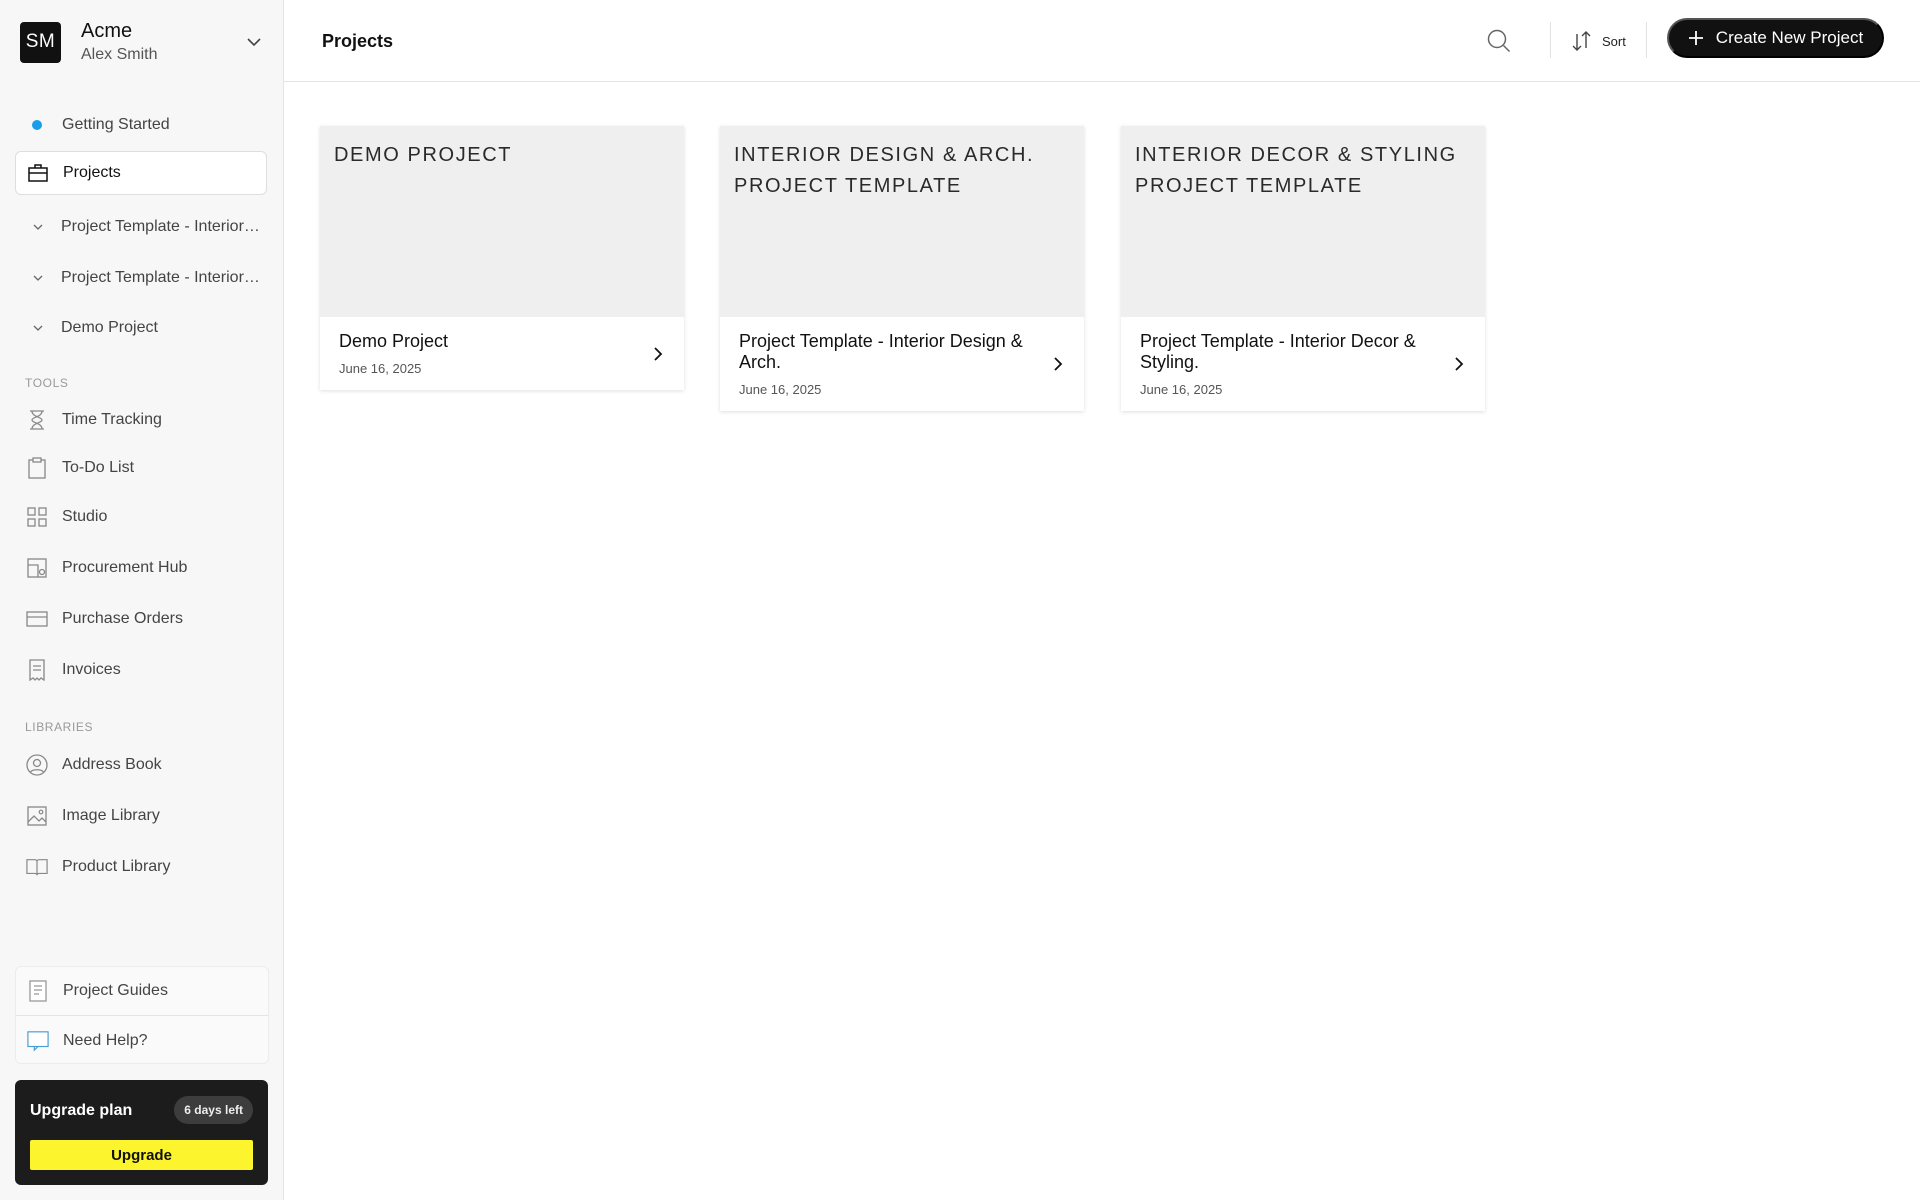  What do you see at coordinates (59, 727) in the screenshot?
I see `section-label-libraries: LIBRARIES` at bounding box center [59, 727].